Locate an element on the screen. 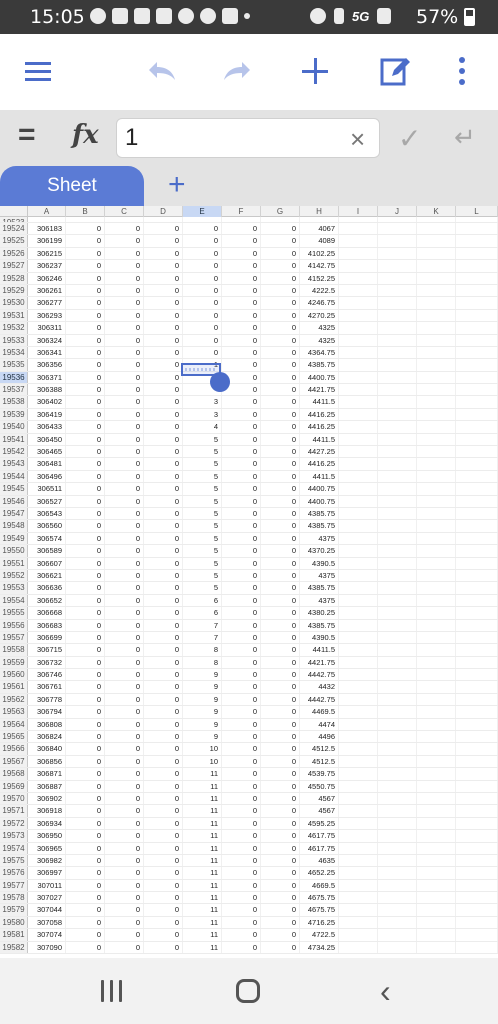 The height and width of the screenshot is (1024, 498). row-number: 19556 is located at coordinates (14, 625).